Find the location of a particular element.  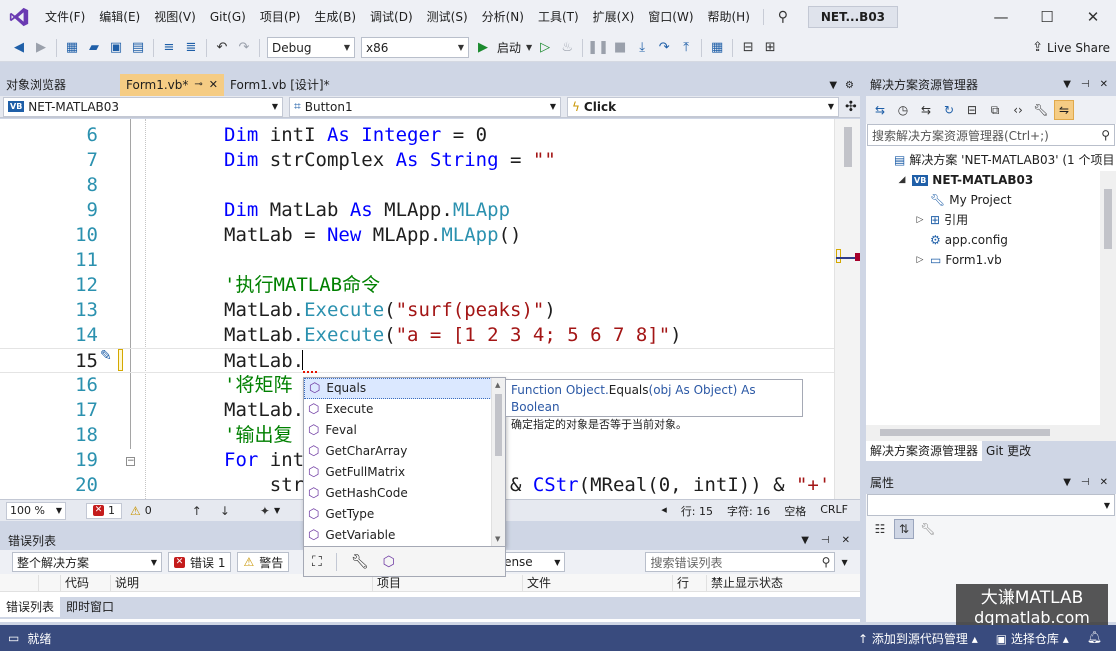

open-file-icon: ▰ is located at coordinates (94, 48).